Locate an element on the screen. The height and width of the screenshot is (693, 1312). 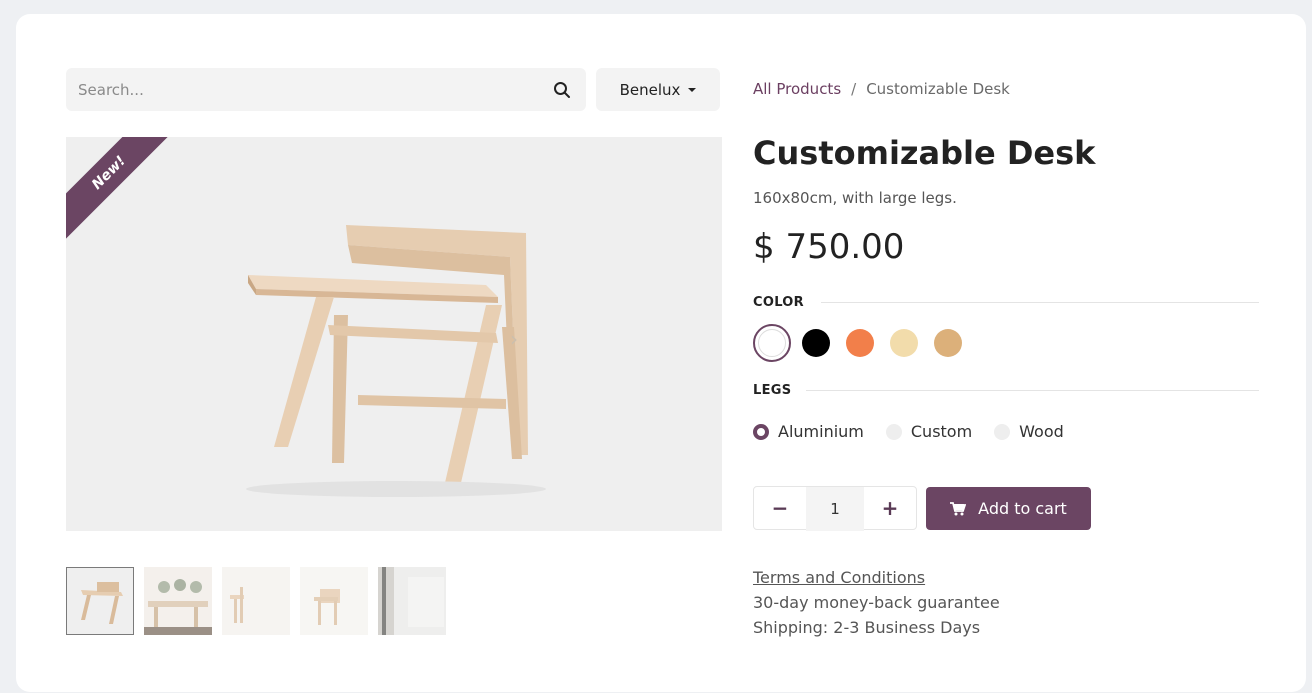
product-title: Customizable Desk is located at coordinates (924, 153).